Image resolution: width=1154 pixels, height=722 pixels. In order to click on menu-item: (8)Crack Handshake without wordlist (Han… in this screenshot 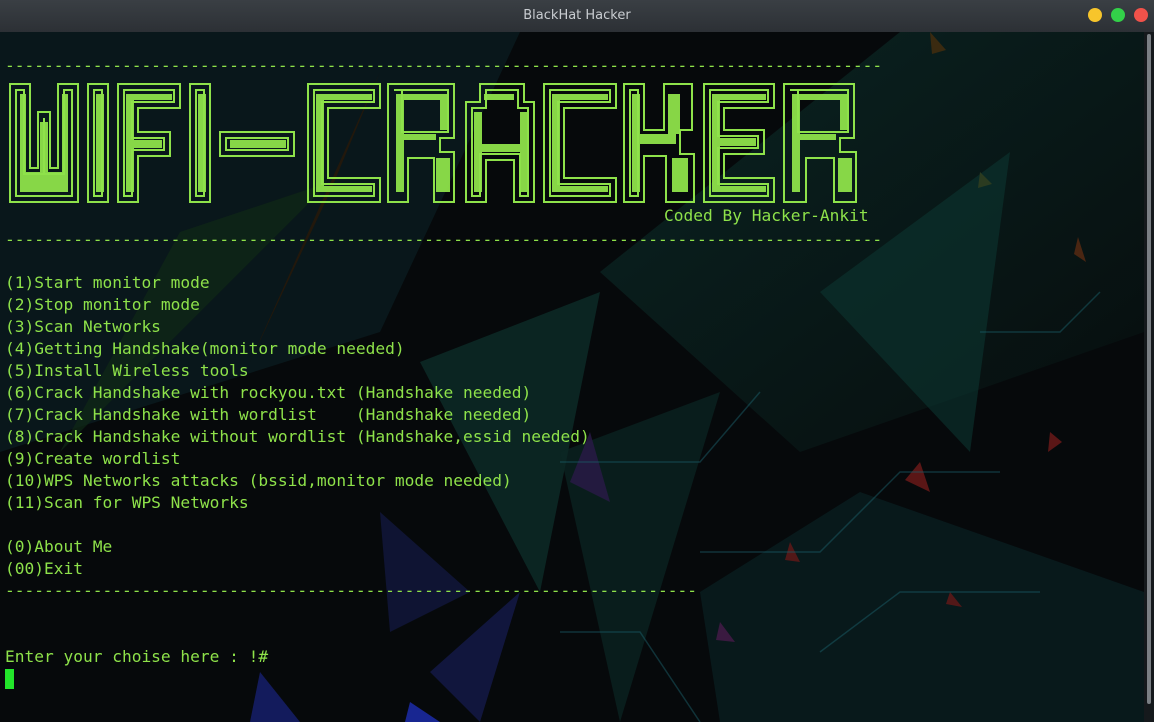, I will do `click(297, 436)`.